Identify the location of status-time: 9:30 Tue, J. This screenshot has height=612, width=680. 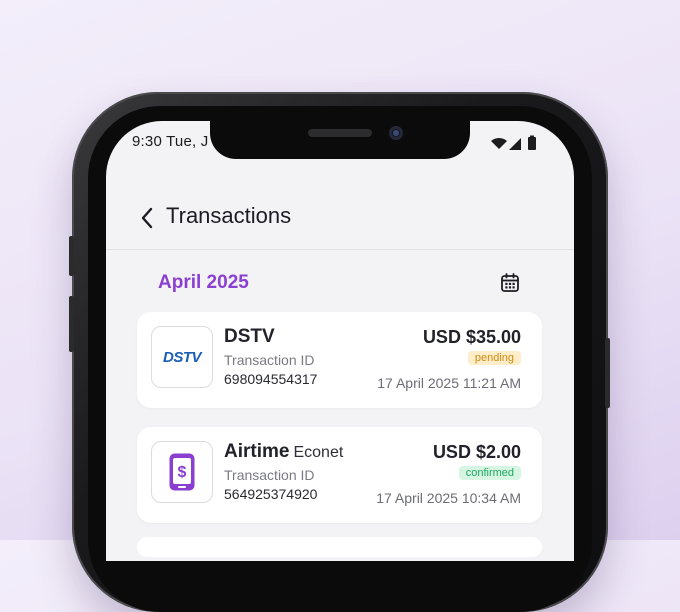
(170, 141).